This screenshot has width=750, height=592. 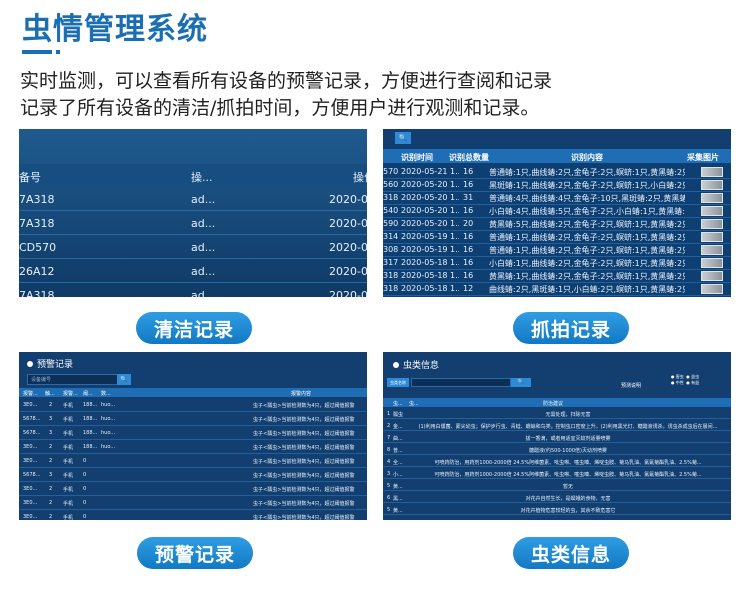 I want to click on panel-title: 虫类信息, so click(x=416, y=364).